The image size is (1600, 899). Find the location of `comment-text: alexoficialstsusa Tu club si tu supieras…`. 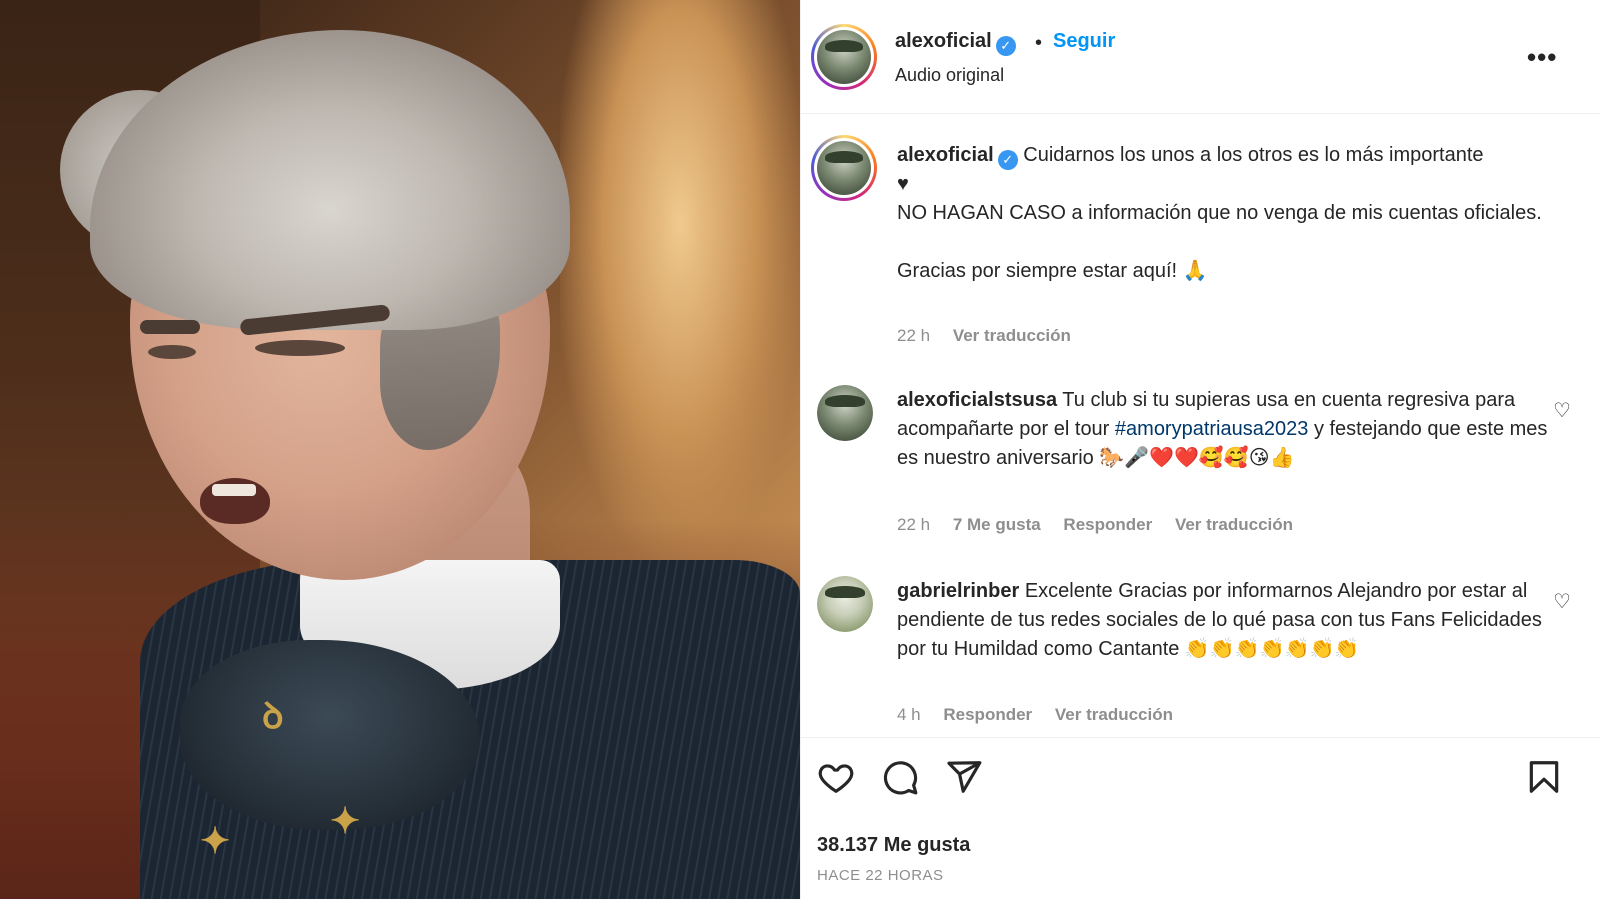

comment-text: alexoficialstsusa Tu club si tu supieras… is located at coordinates (1227, 429).